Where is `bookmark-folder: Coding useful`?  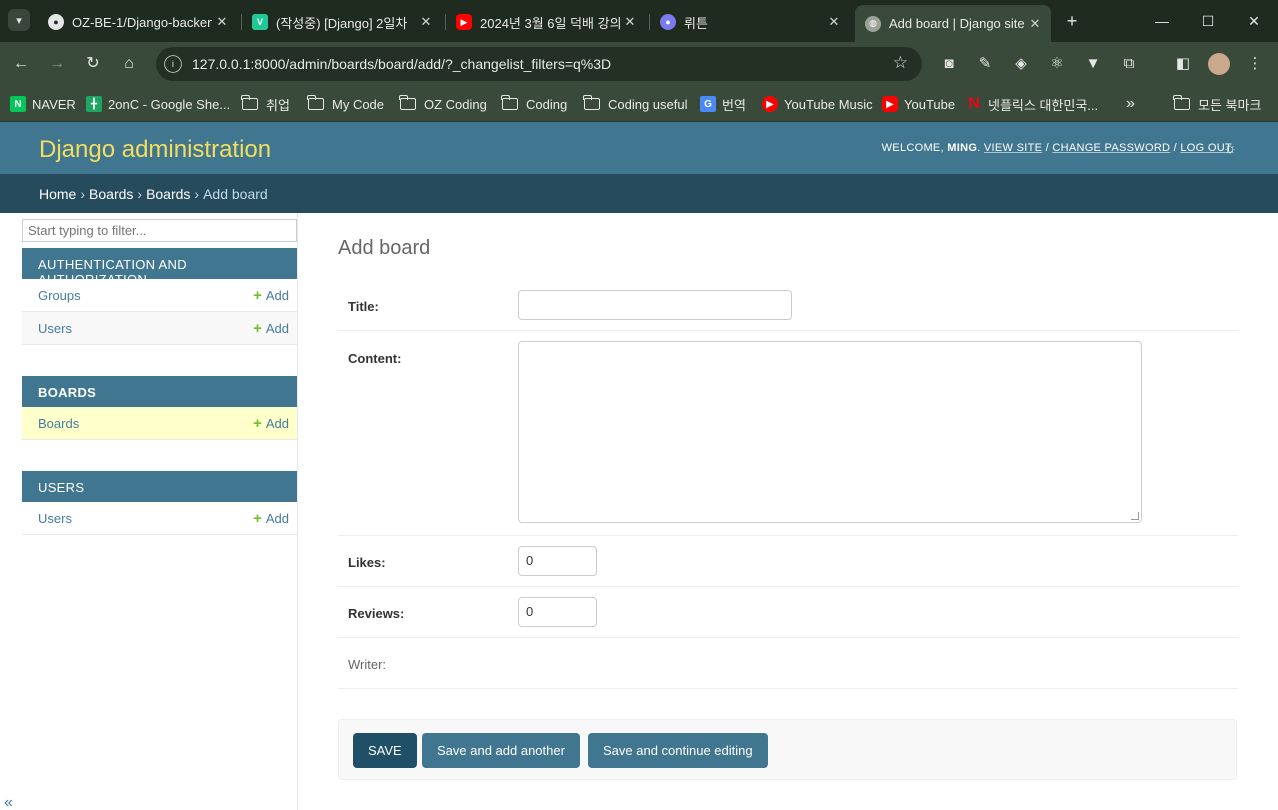
bookmark-folder: Coding useful is located at coordinates (635, 104).